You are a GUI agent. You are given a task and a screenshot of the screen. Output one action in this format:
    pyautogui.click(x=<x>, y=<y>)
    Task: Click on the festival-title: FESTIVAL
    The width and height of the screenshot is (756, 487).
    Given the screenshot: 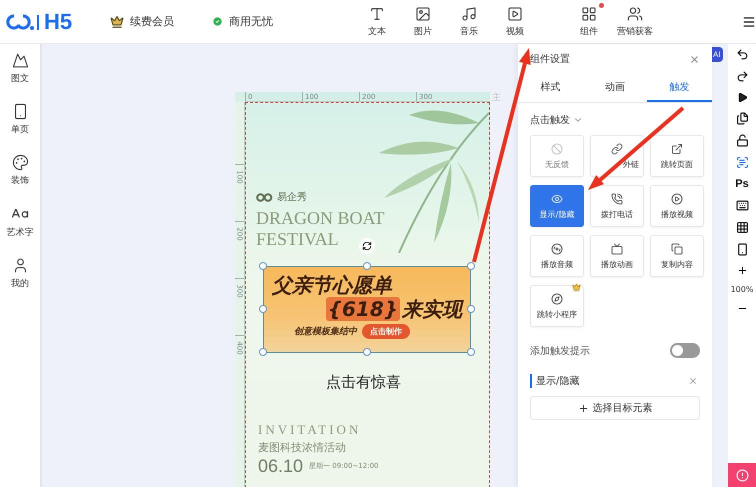 What is the action you would take?
    pyautogui.click(x=297, y=239)
    